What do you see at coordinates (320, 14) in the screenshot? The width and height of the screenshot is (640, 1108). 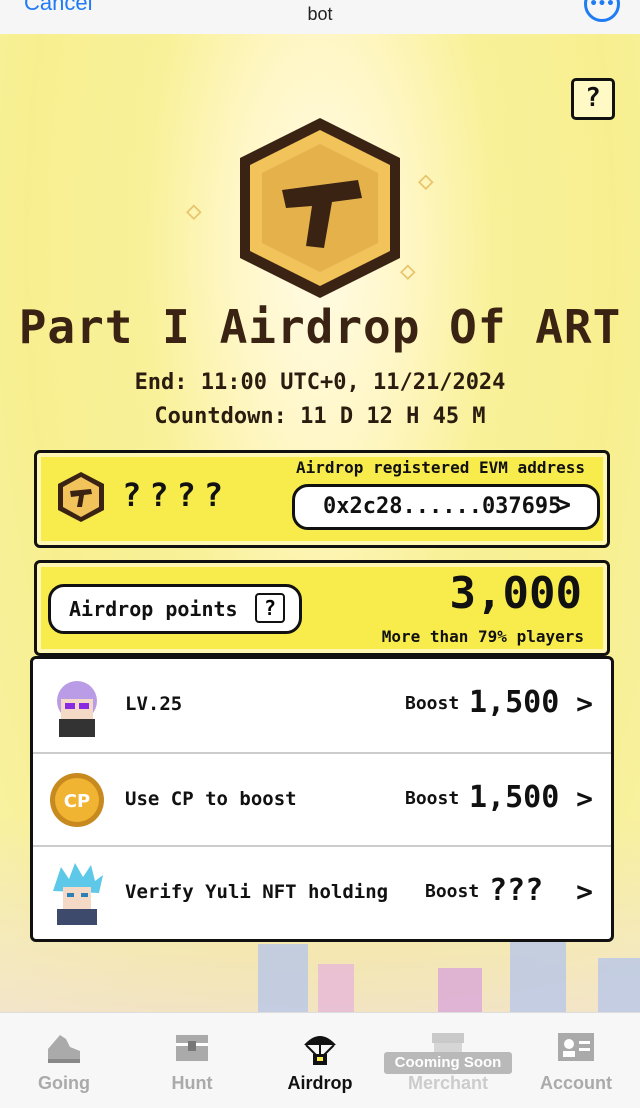 I see `bot-title: bot` at bounding box center [320, 14].